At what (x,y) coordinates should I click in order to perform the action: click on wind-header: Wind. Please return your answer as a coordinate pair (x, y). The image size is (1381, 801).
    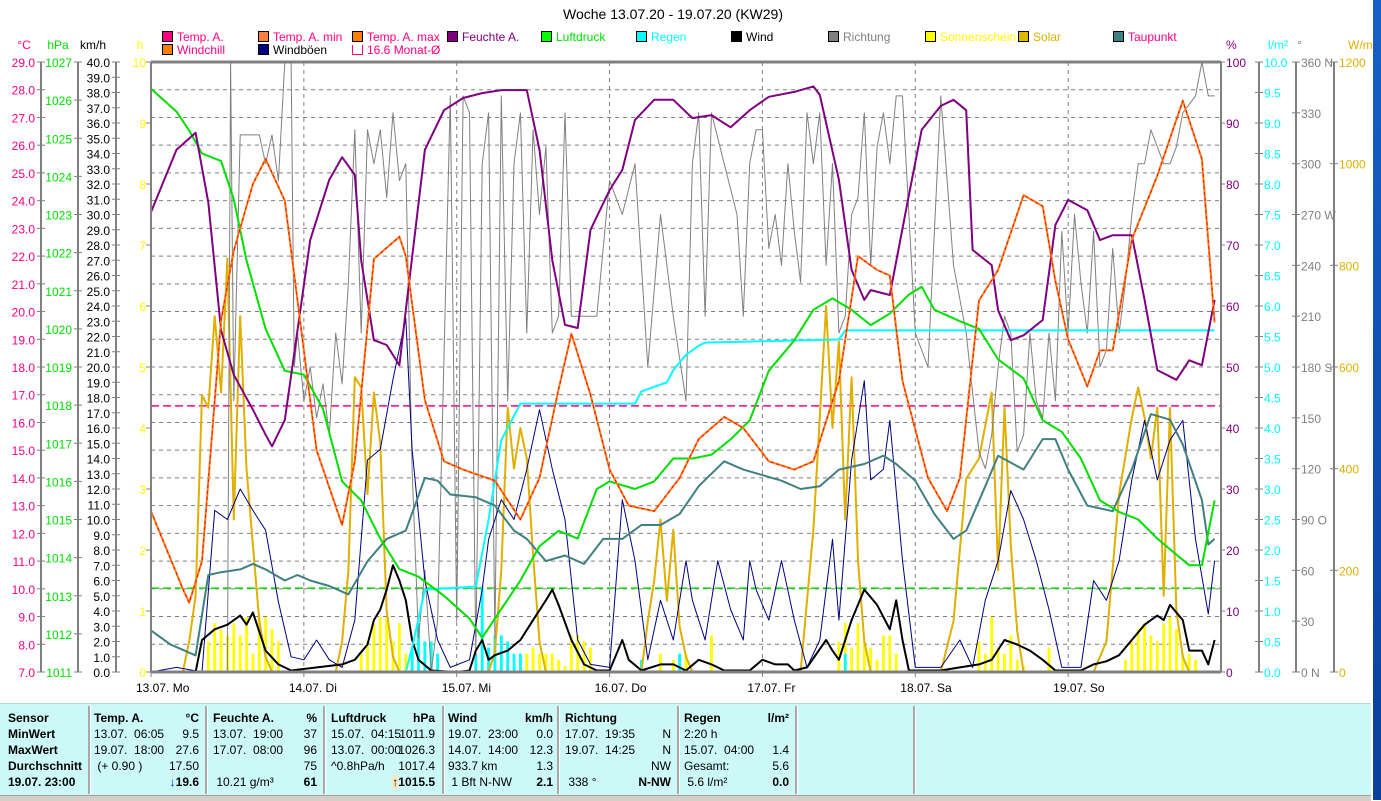
    Looking at the image, I should click on (463, 718).